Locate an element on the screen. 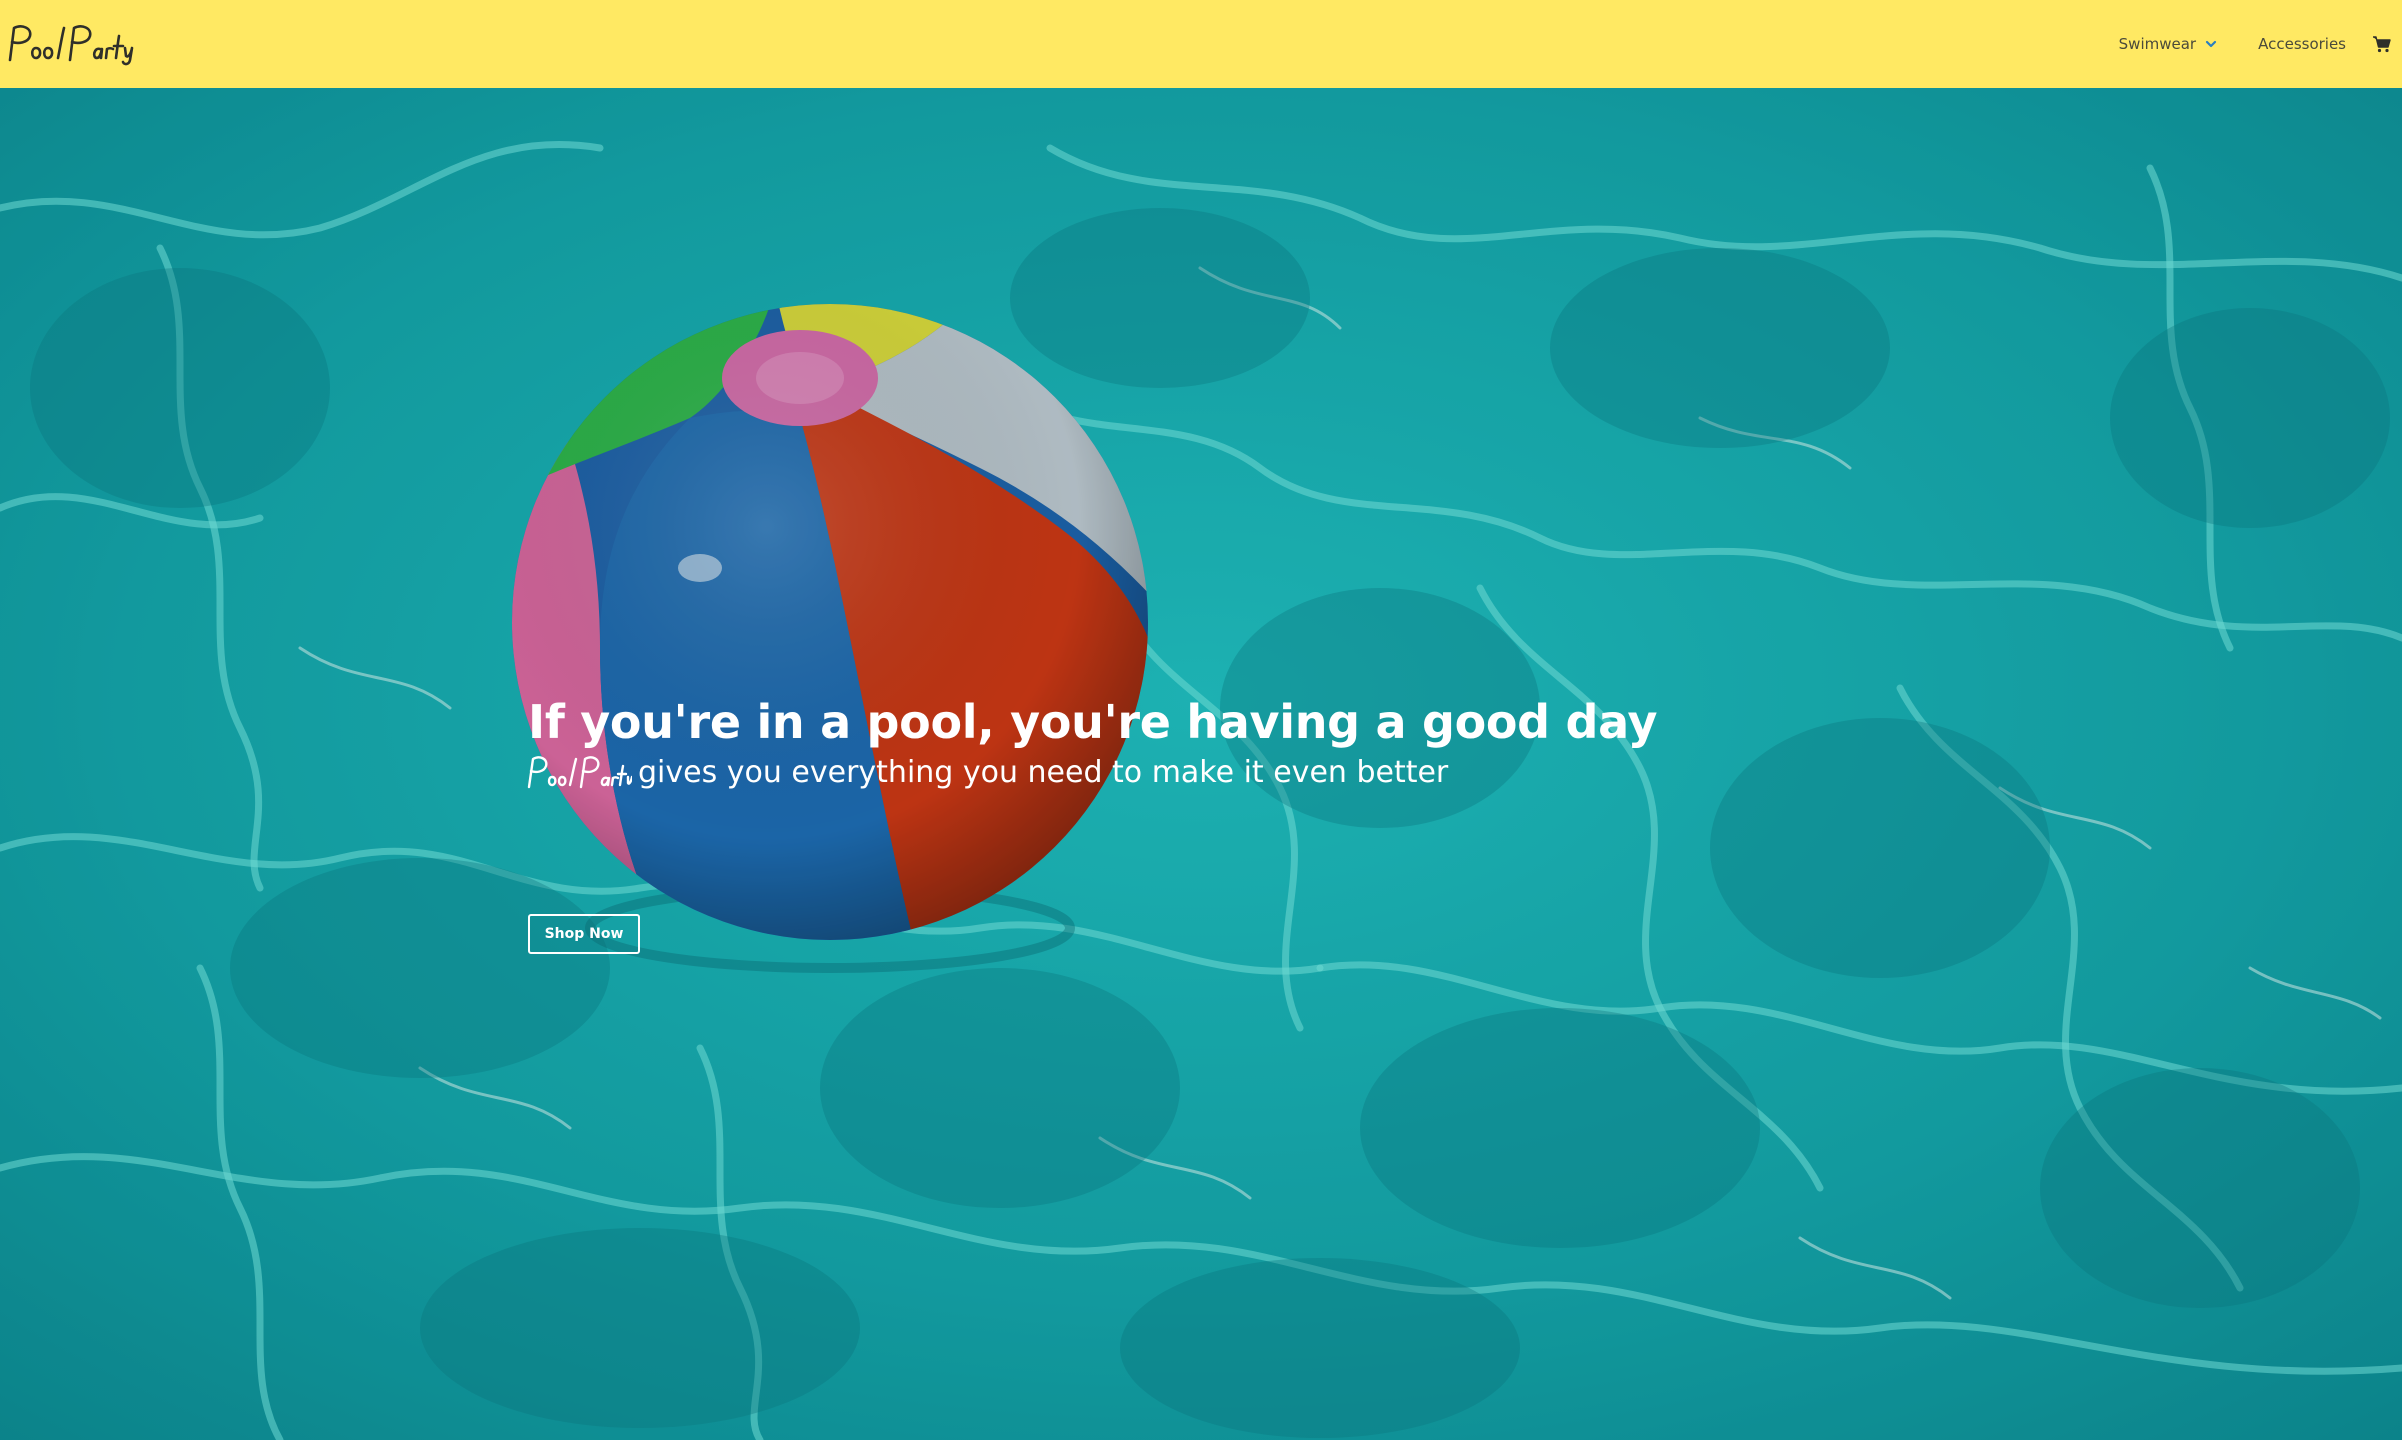 The width and height of the screenshot is (2402, 1440). chevron-down-icon is located at coordinates (2211, 44).